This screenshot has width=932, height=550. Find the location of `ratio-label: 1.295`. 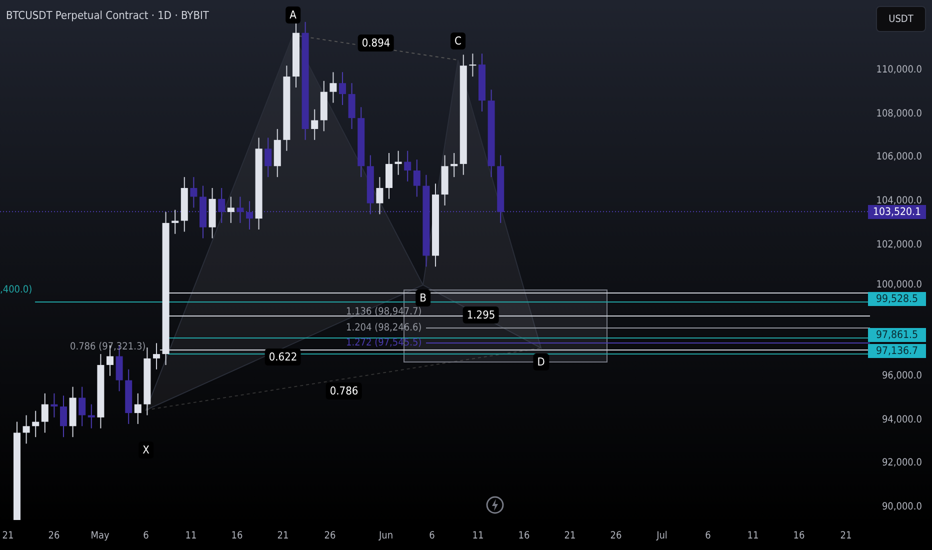

ratio-label: 1.295 is located at coordinates (481, 315).